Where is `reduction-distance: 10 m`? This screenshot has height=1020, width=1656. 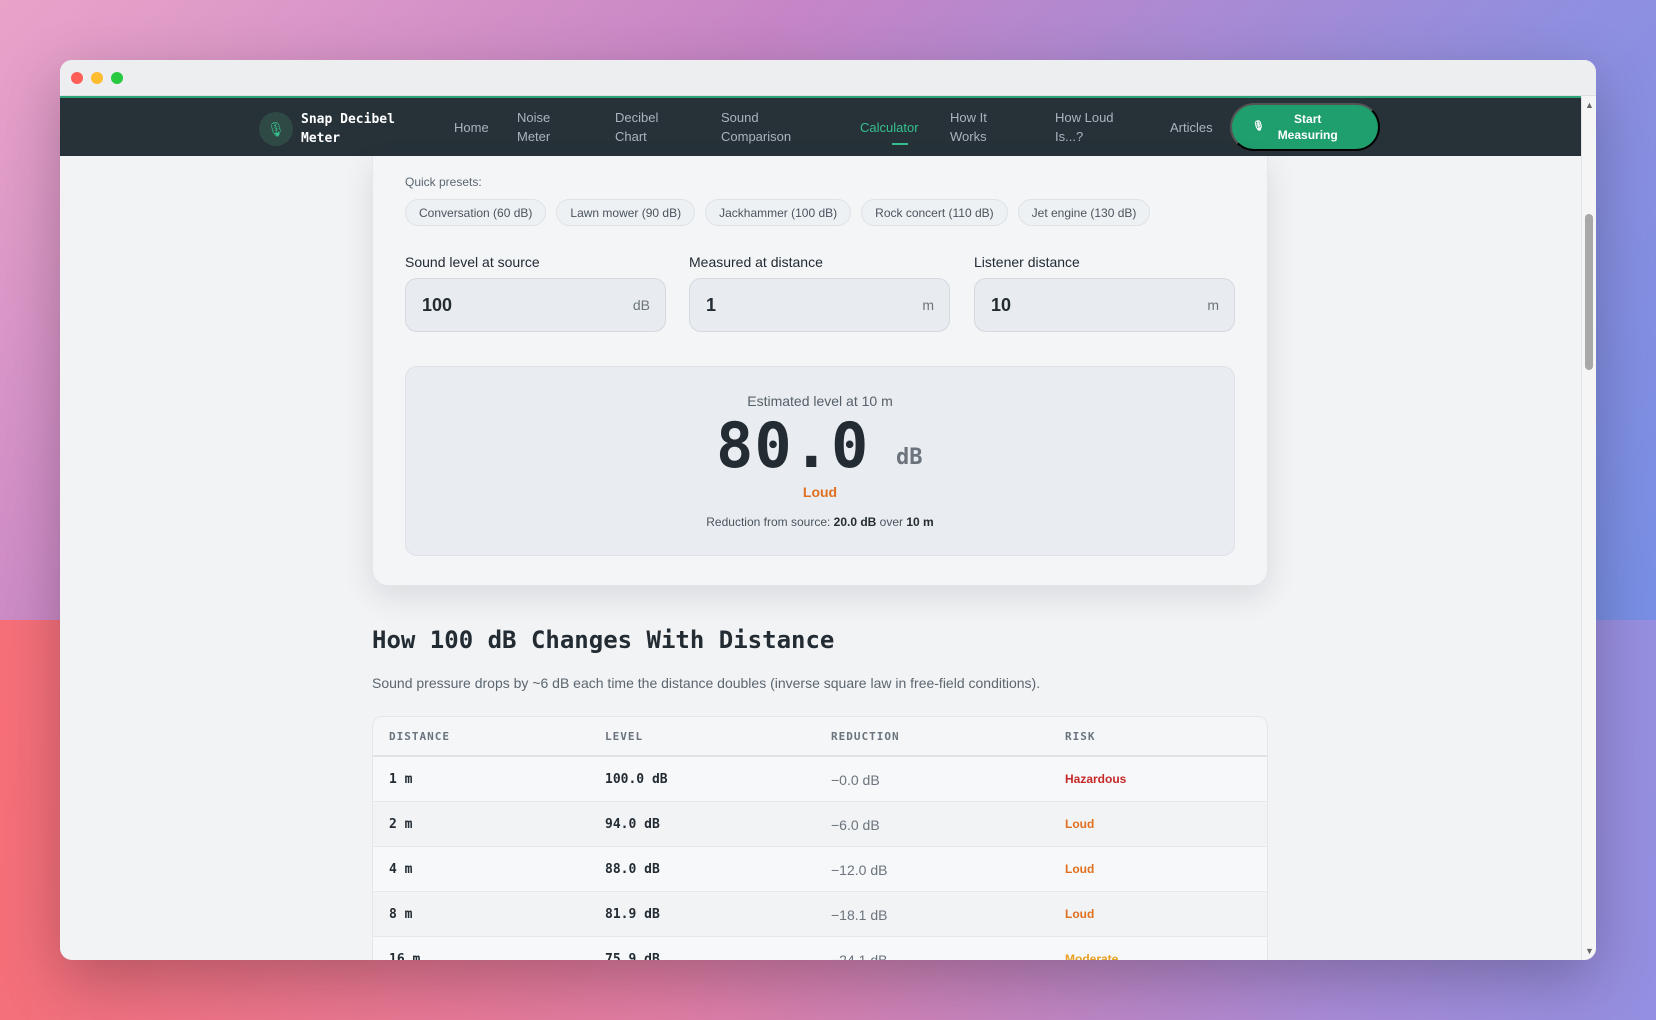
reduction-distance: 10 m is located at coordinates (920, 522).